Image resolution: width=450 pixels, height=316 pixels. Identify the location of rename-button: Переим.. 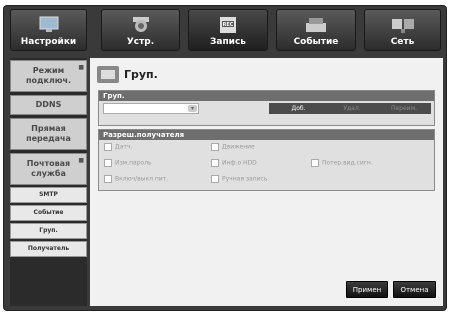
(404, 108).